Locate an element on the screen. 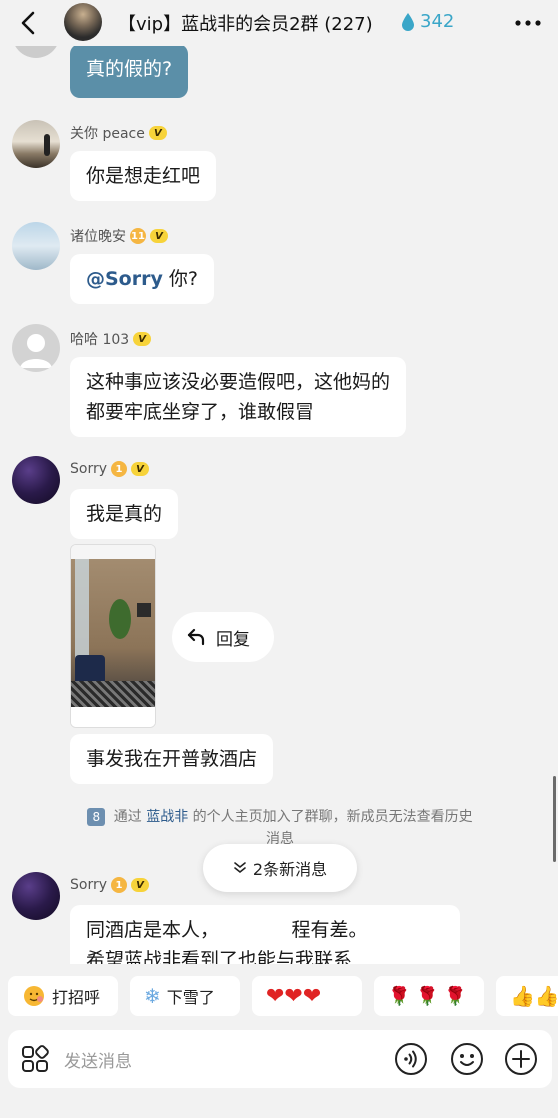 The image size is (558, 1118). level-badge: 11 is located at coordinates (138, 236).